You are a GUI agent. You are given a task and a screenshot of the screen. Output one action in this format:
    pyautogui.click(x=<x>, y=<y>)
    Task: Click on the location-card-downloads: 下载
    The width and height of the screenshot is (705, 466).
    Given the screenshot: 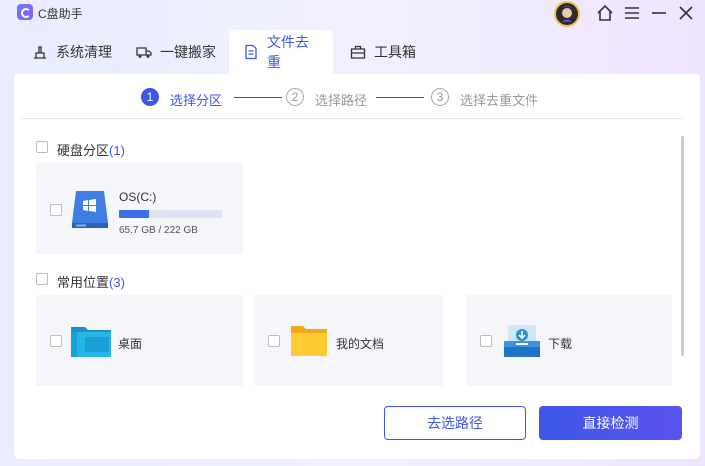 What is the action you would take?
    pyautogui.click(x=569, y=340)
    